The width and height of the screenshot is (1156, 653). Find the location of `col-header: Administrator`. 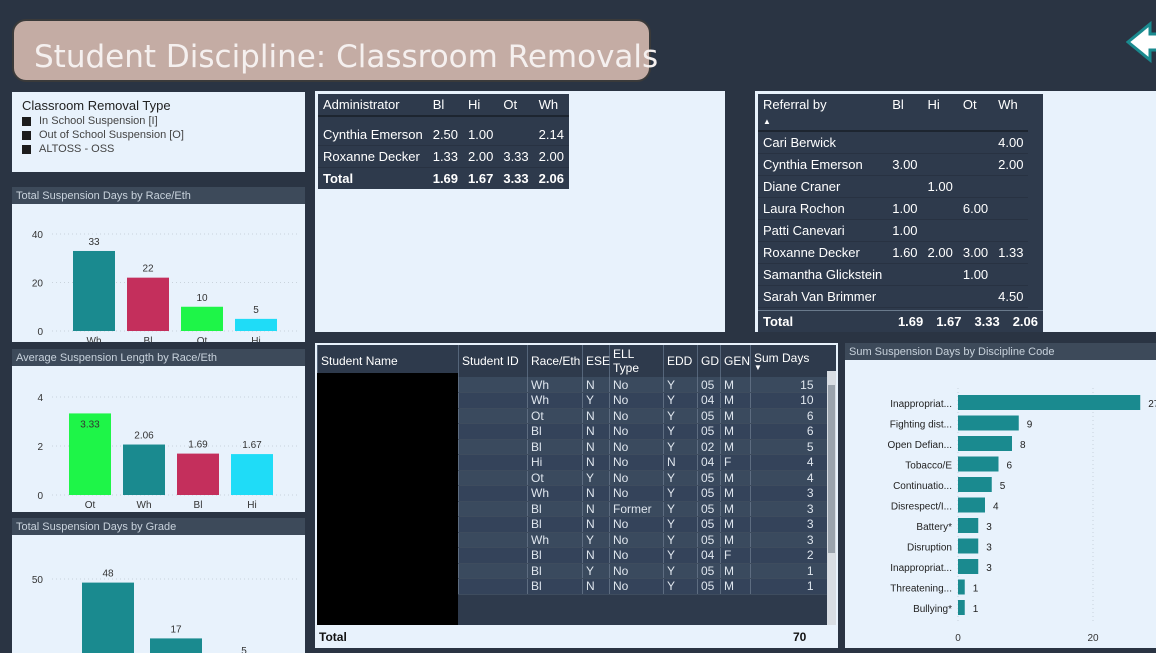

col-header: Administrator is located at coordinates (373, 105).